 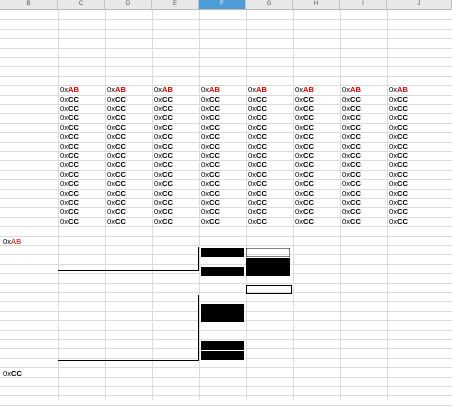 What do you see at coordinates (269, 289) in the screenshot?
I see `selected-cell-cursor` at bounding box center [269, 289].